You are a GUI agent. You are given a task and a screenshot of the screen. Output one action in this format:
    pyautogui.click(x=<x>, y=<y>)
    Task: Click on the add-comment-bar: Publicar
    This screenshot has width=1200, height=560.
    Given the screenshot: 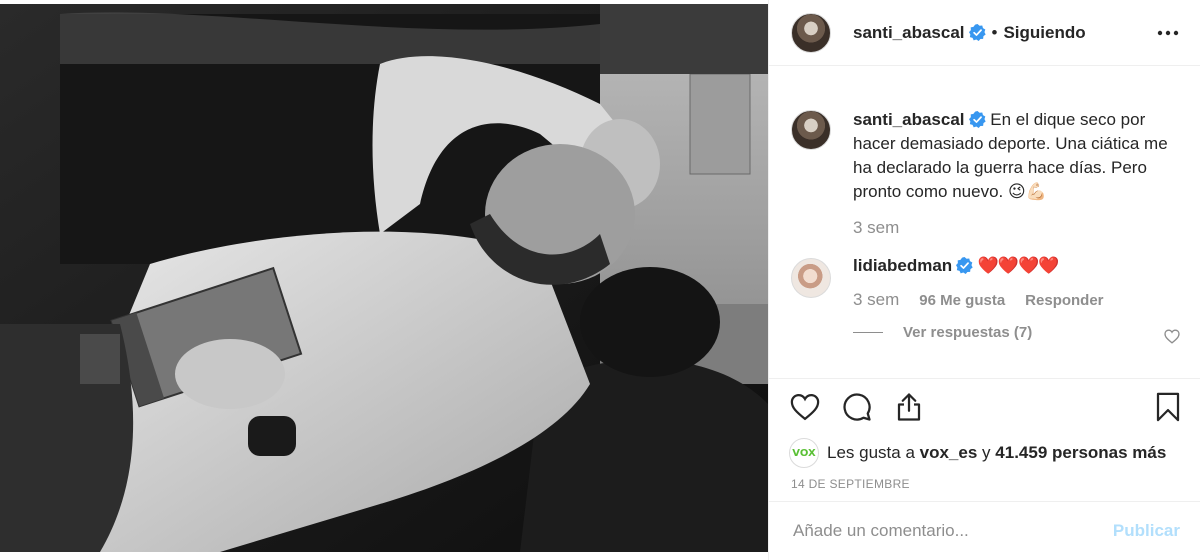 What is the action you would take?
    pyautogui.click(x=984, y=530)
    